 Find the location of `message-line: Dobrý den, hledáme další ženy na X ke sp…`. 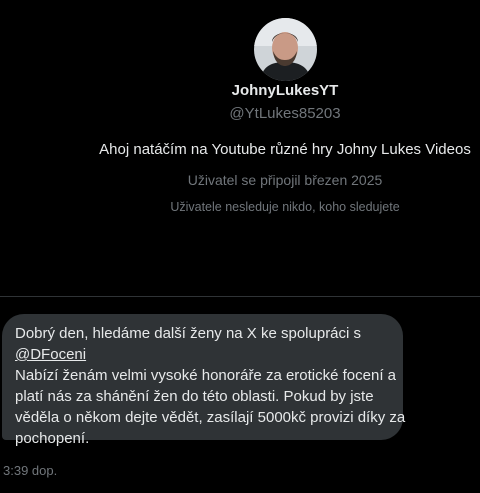

message-line: Dobrý den, hledáme další ženy na X ke sp… is located at coordinates (188, 333).